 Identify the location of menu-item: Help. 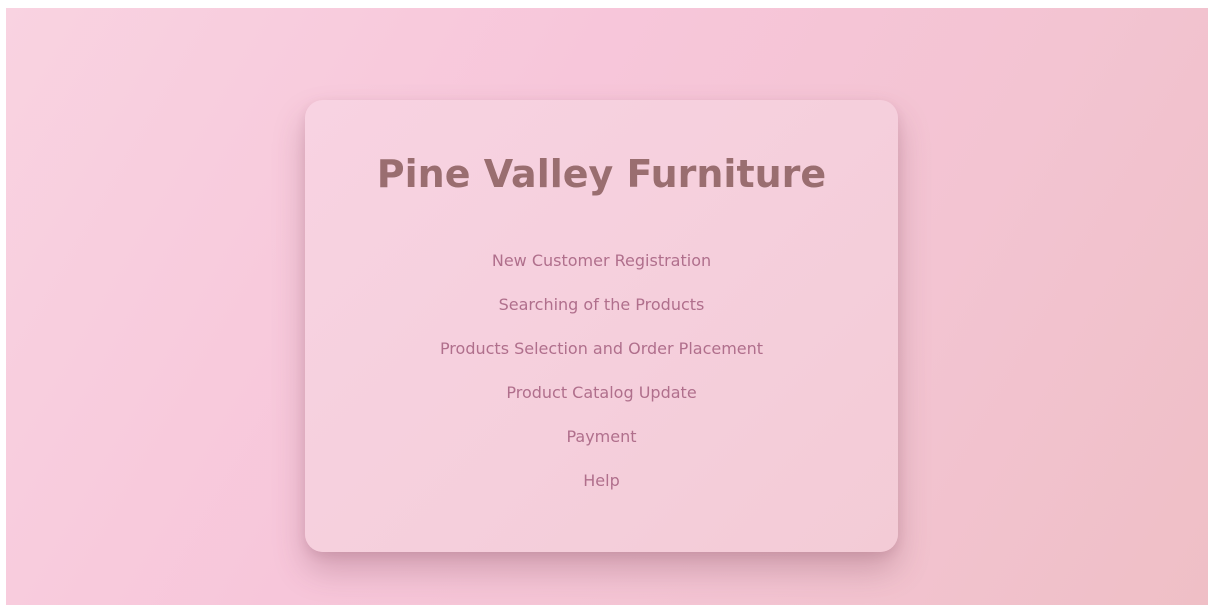
(601, 481).